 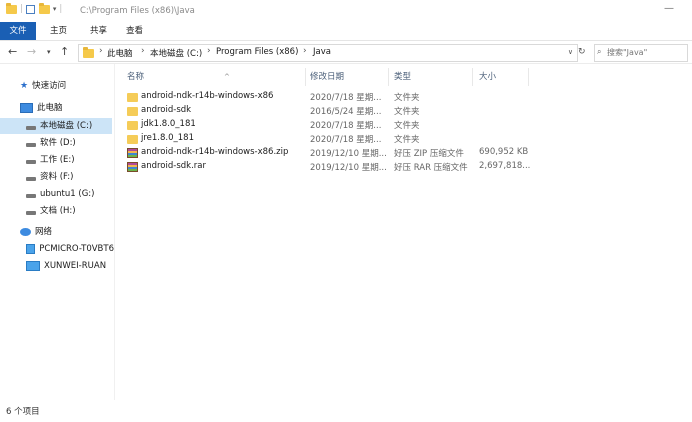 What do you see at coordinates (227, 77) in the screenshot?
I see `sort-caret-icon: ^` at bounding box center [227, 77].